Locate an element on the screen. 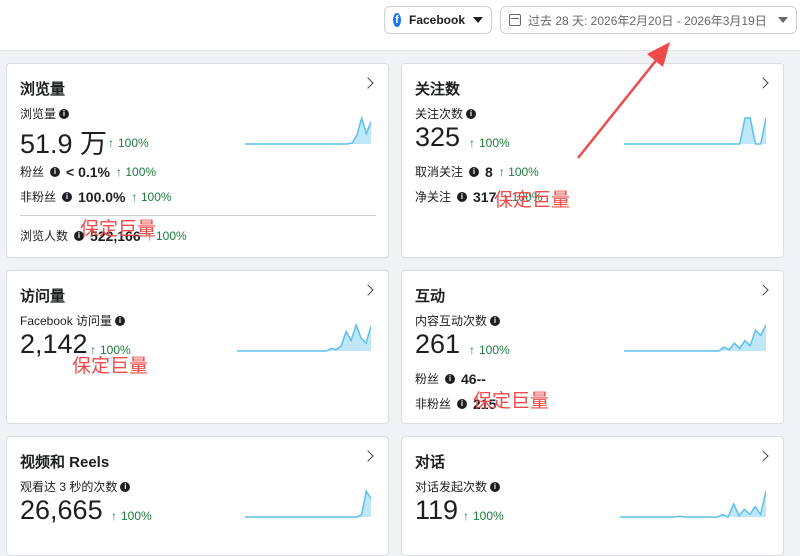 This screenshot has height=556, width=800. annotation-arrow is located at coordinates (623, 100).